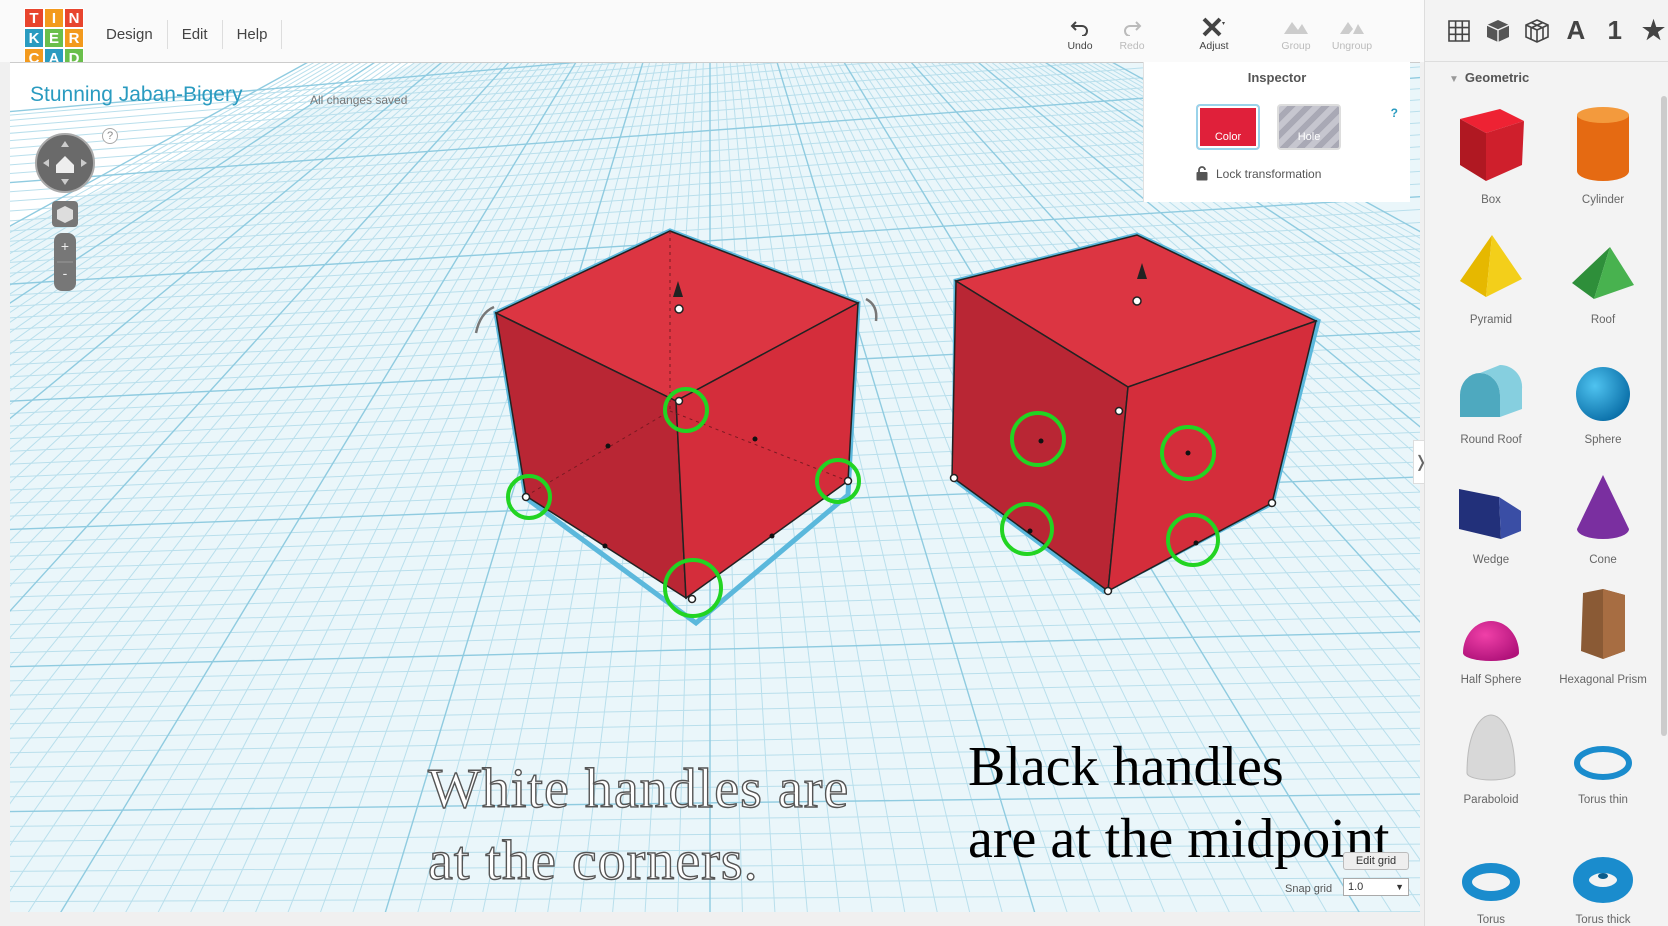  What do you see at coordinates (1132, 27) in the screenshot?
I see `redo-icon` at bounding box center [1132, 27].